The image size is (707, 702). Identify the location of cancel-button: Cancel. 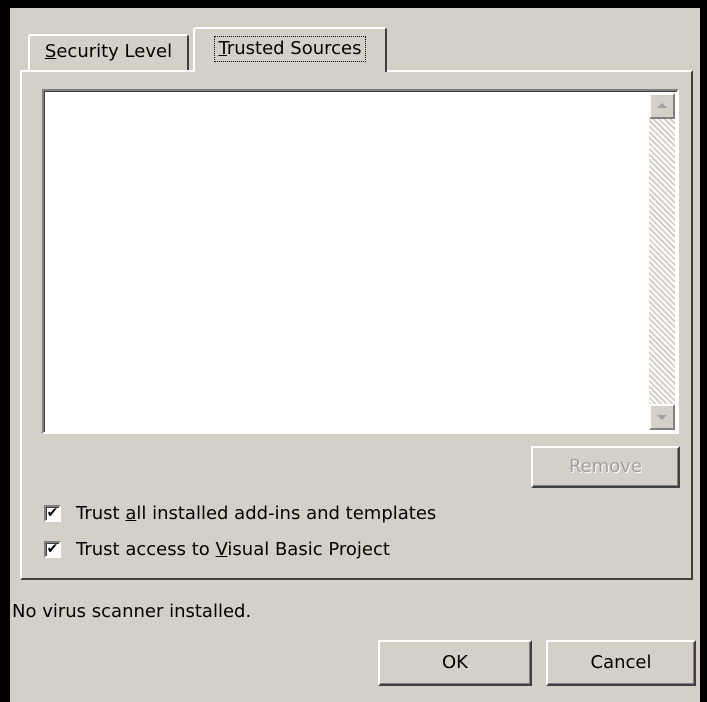
(621, 663).